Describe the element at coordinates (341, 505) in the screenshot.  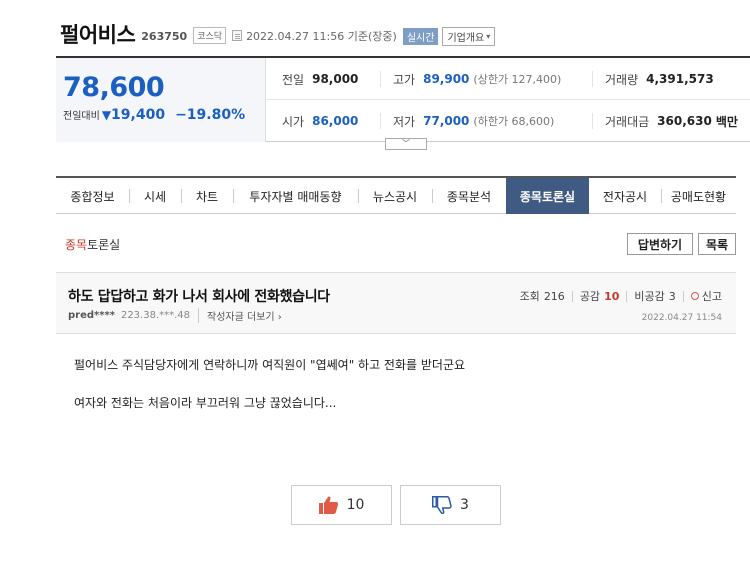
I see `like-button: 10` at that location.